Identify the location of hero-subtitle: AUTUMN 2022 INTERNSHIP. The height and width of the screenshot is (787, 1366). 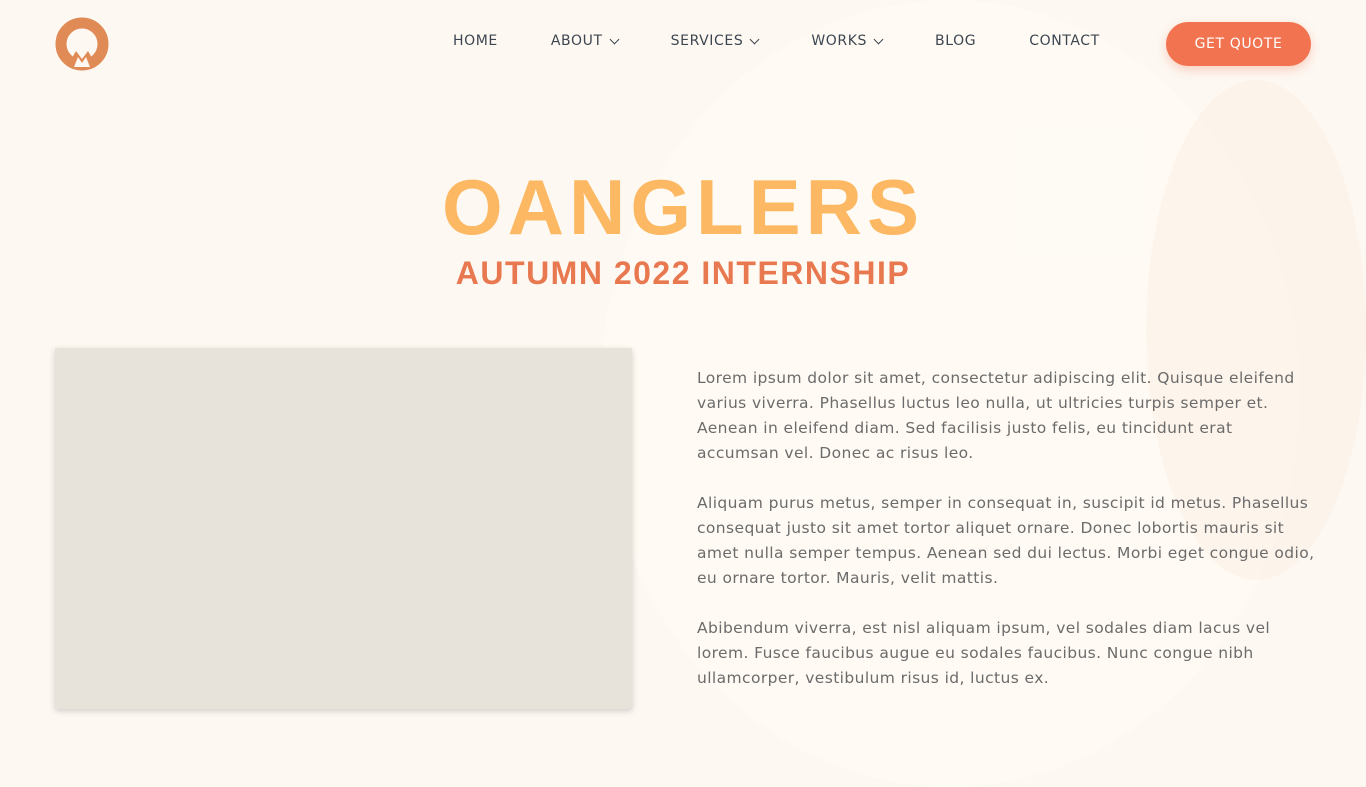
(683, 273).